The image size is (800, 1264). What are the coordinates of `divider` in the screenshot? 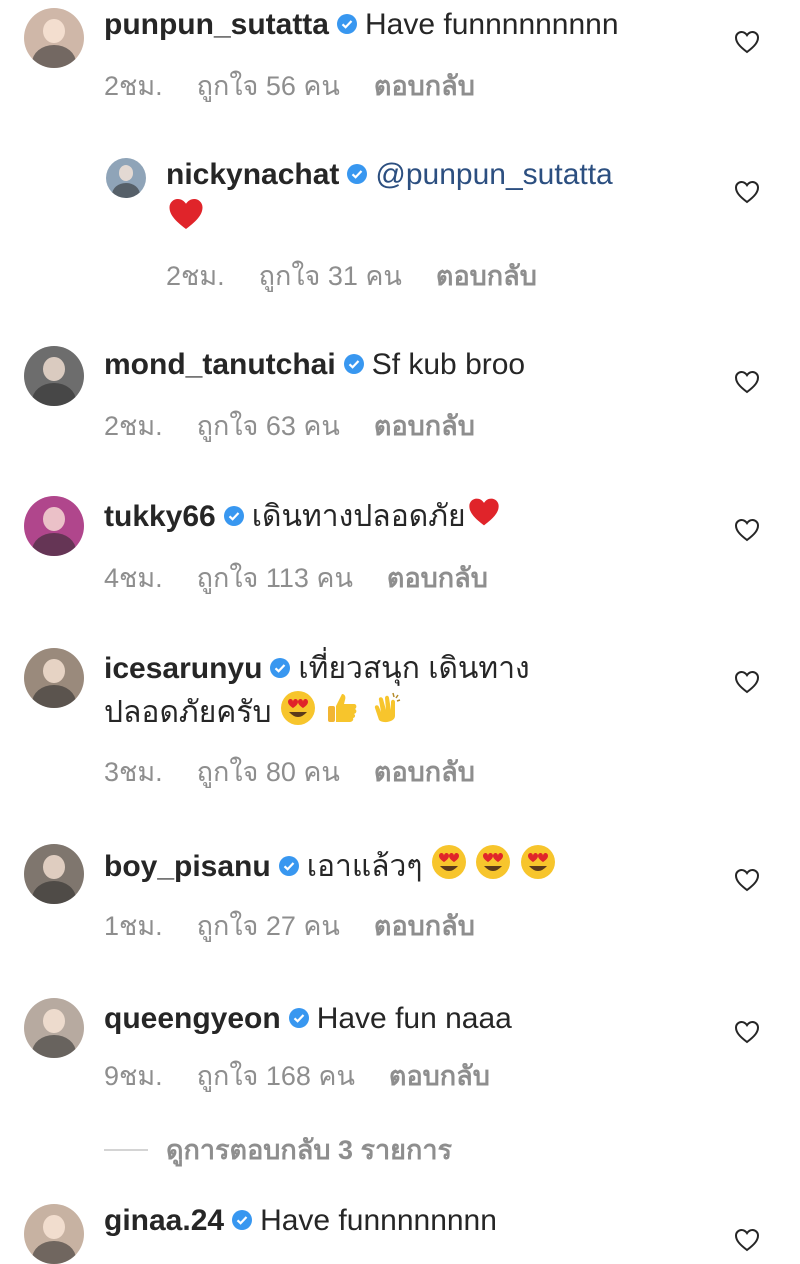 It's located at (126, 1149).